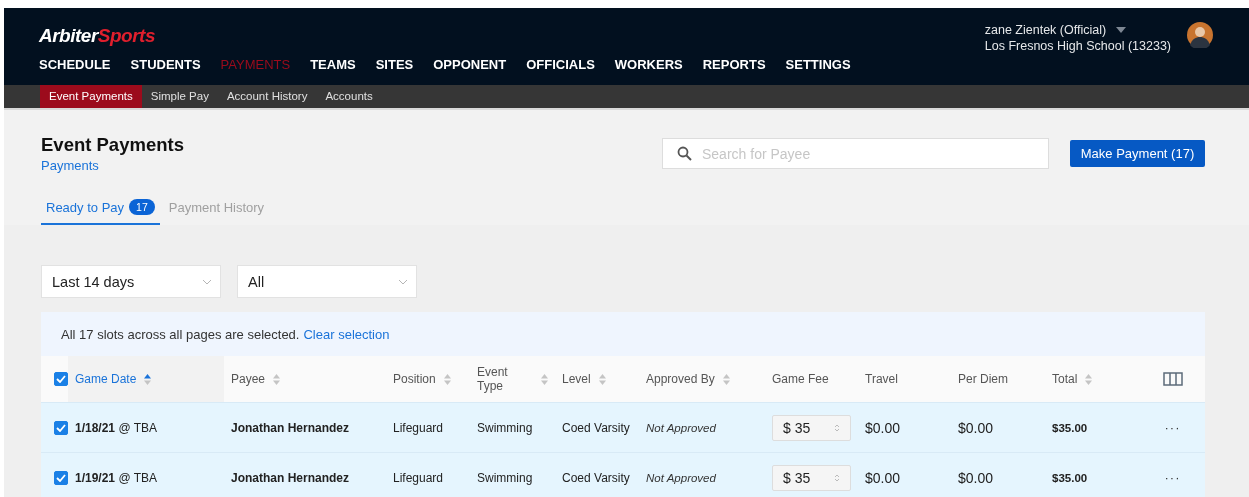 The height and width of the screenshot is (497, 1249). I want to click on nav-item: SITES, so click(394, 64).